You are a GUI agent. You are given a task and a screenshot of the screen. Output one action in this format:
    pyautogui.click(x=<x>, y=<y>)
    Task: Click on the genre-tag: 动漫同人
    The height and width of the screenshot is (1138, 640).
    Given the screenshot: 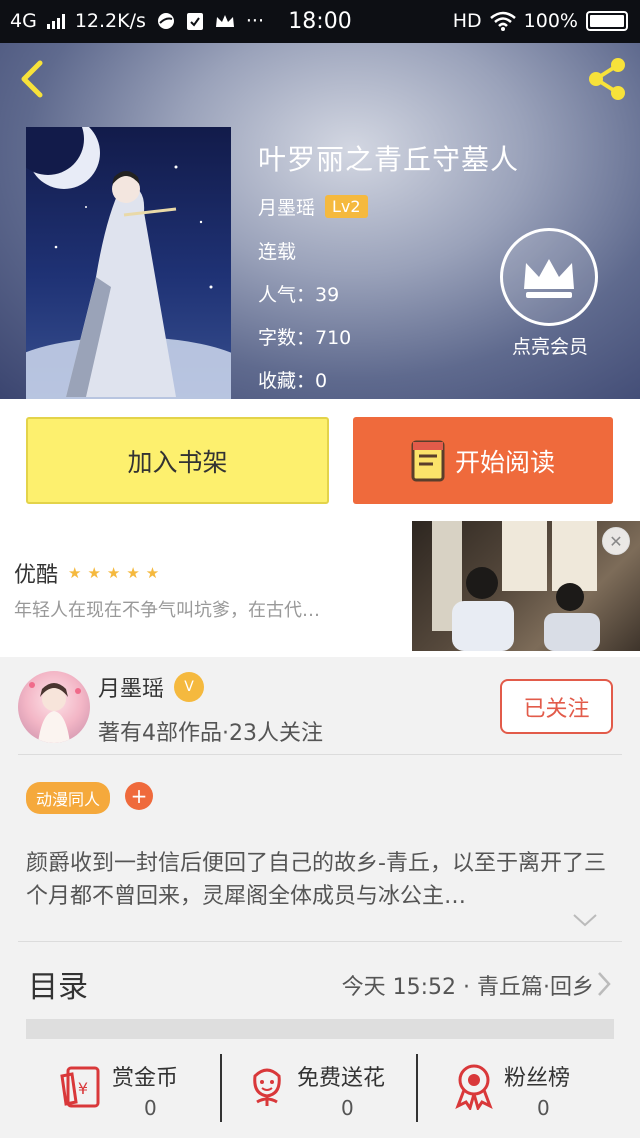 What is the action you would take?
    pyautogui.click(x=68, y=798)
    